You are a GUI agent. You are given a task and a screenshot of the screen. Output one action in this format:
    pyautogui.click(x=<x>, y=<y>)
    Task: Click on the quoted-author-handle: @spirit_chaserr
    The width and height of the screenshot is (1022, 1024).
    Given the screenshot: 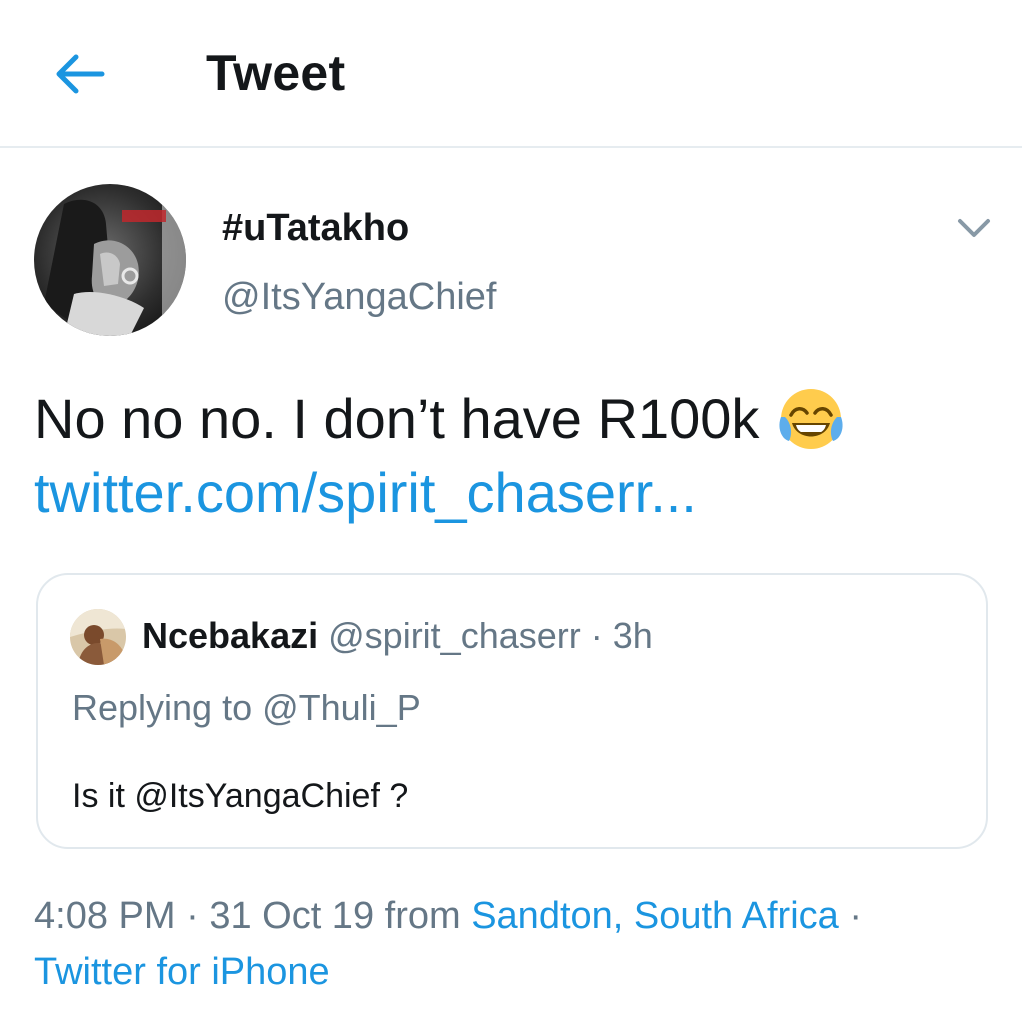 What is the action you would take?
    pyautogui.click(x=454, y=635)
    